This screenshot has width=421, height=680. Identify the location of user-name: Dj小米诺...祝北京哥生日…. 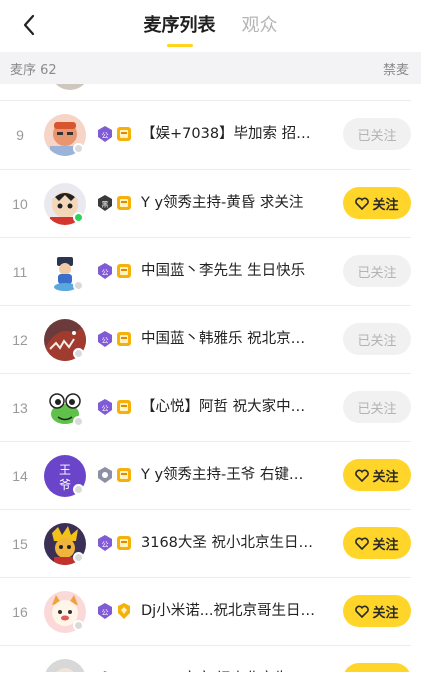
(228, 611).